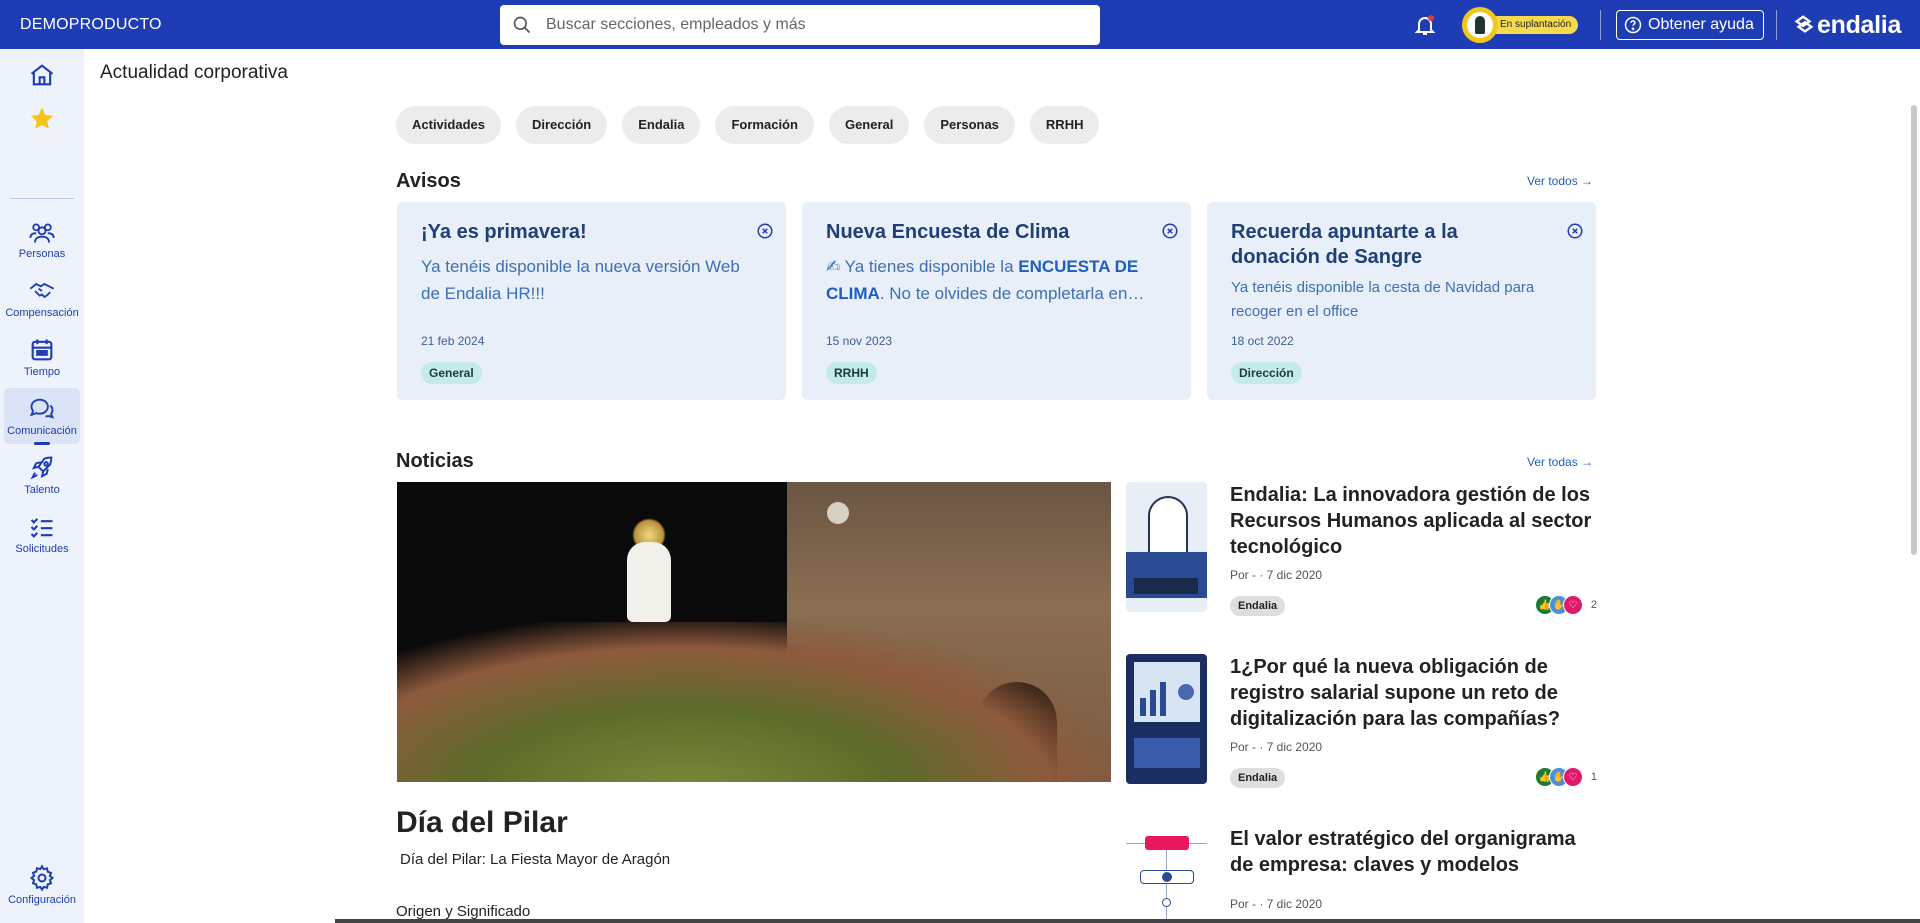 The height and width of the screenshot is (923, 1920). What do you see at coordinates (91, 24) in the screenshot?
I see `company-name: DEMOPRODUCTO` at bounding box center [91, 24].